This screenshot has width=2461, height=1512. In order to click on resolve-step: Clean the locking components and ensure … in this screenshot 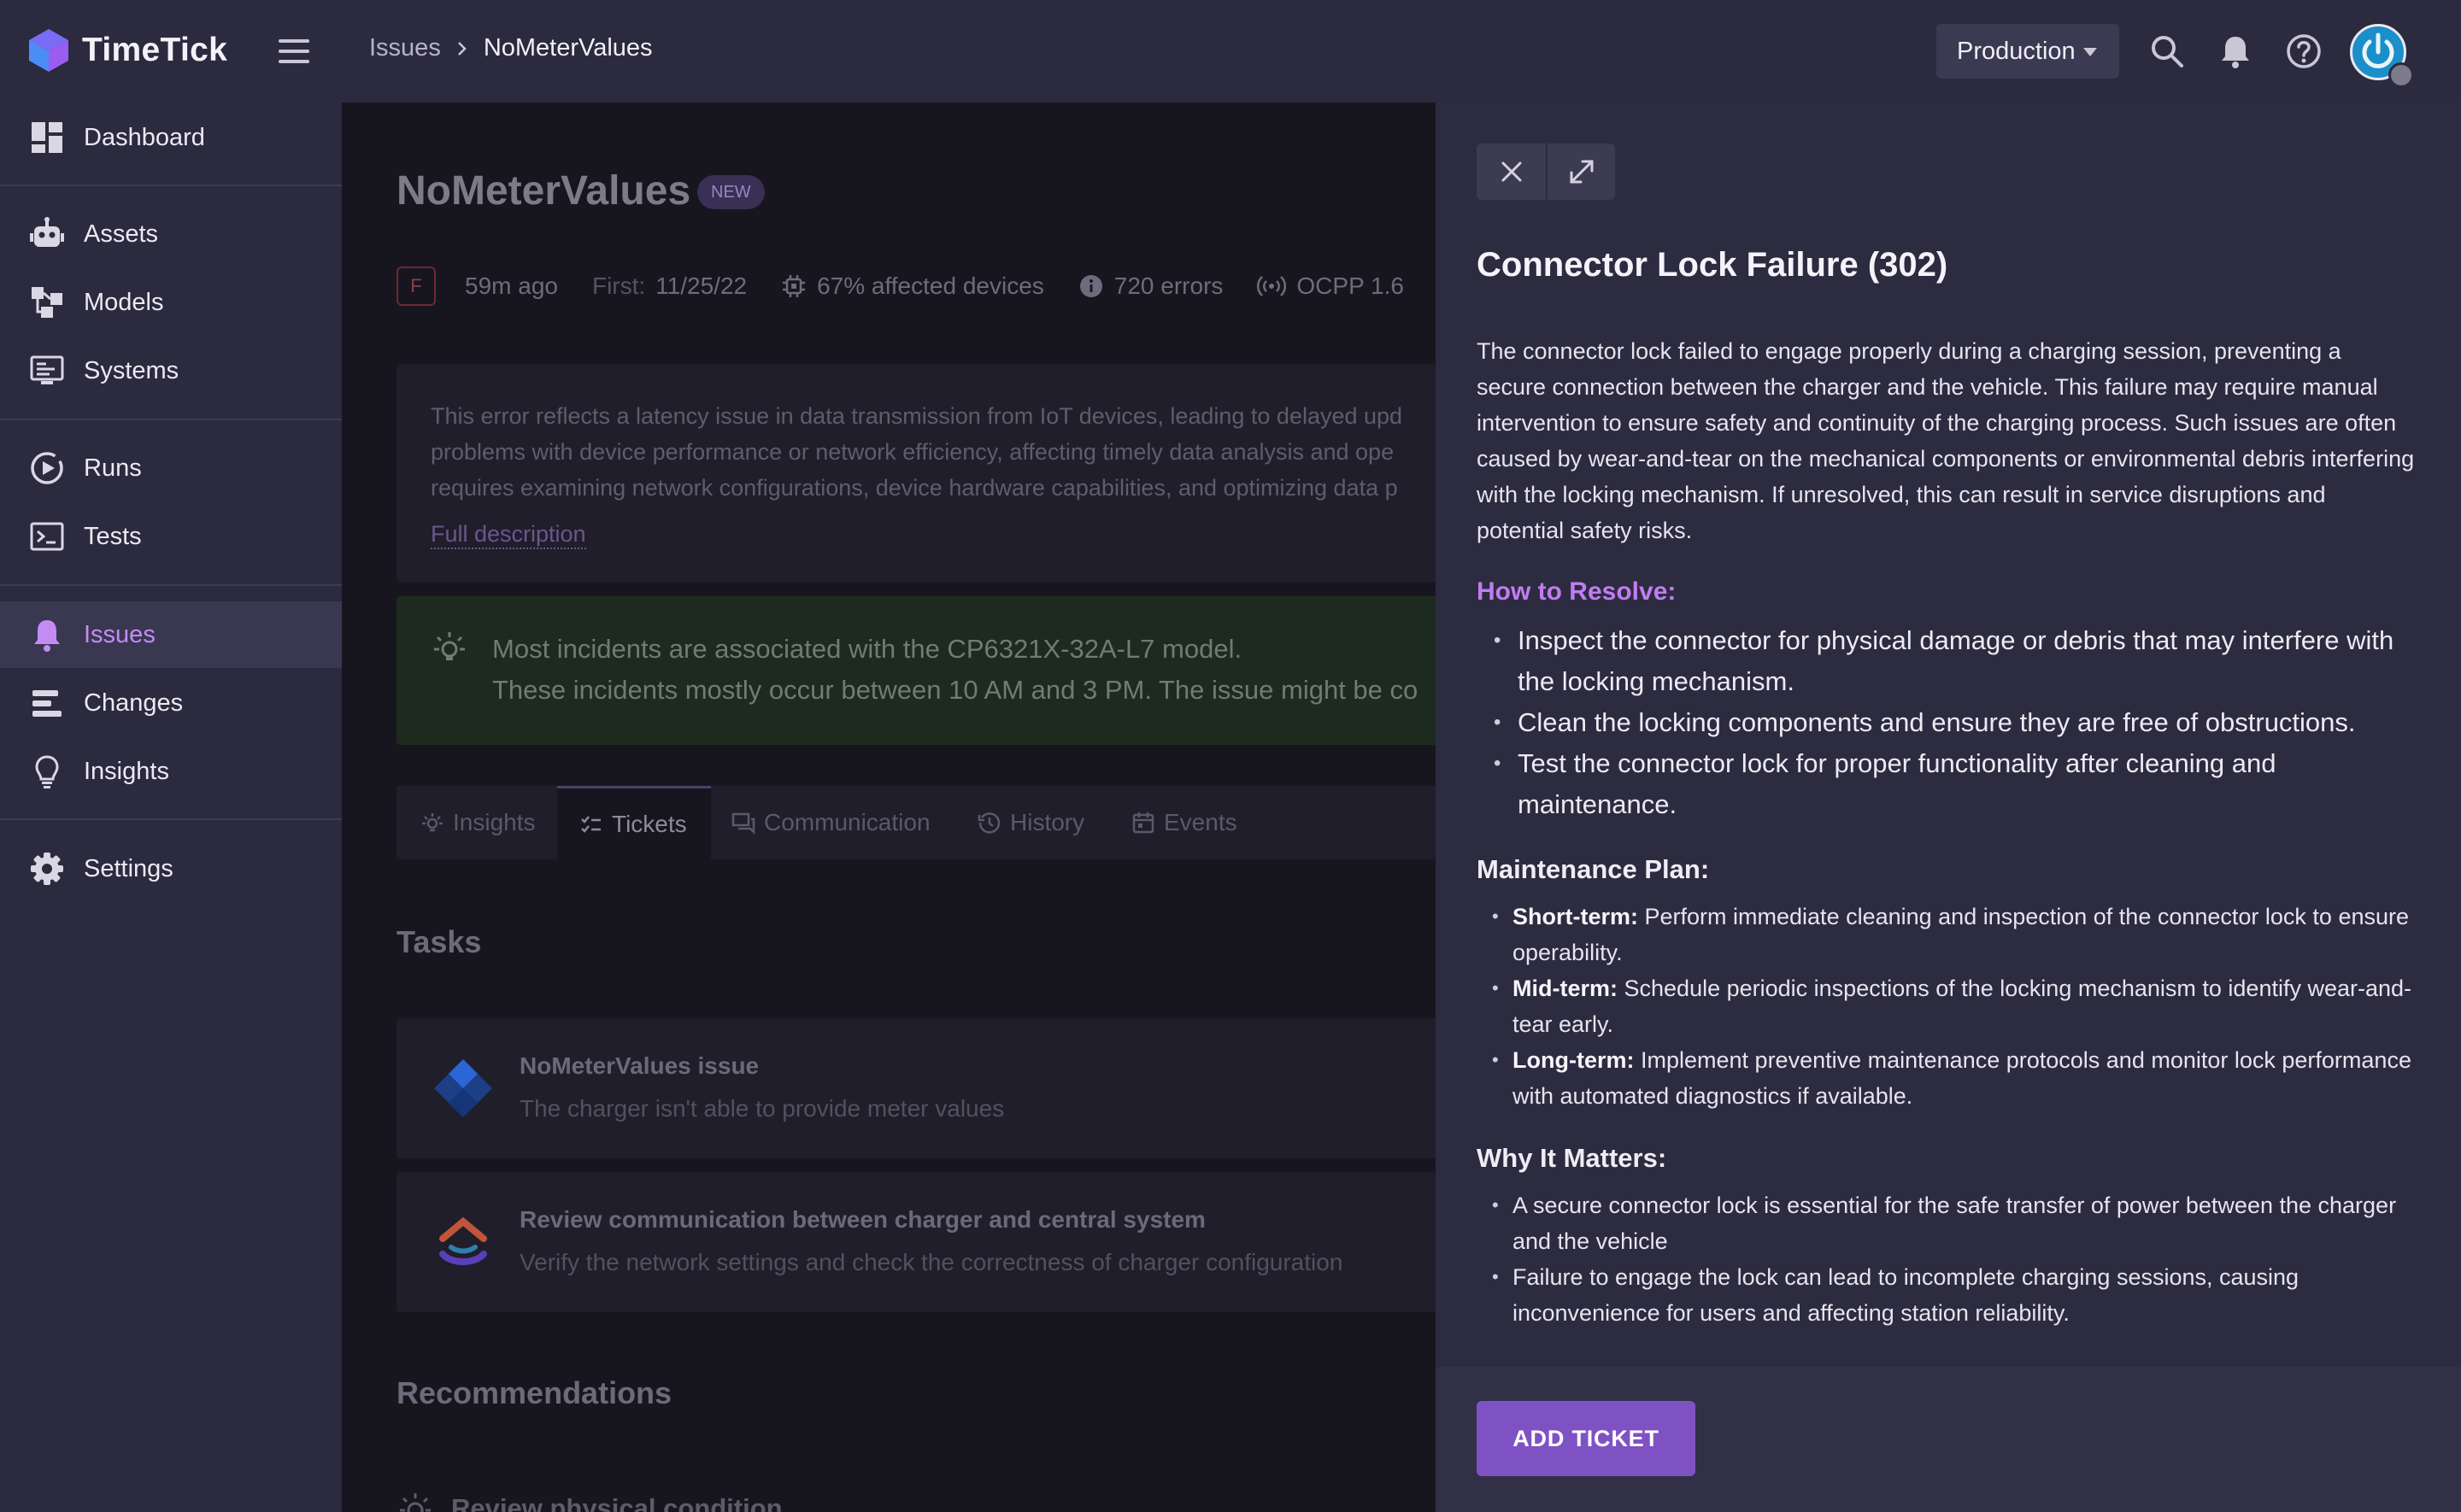, I will do `click(1947, 722)`.